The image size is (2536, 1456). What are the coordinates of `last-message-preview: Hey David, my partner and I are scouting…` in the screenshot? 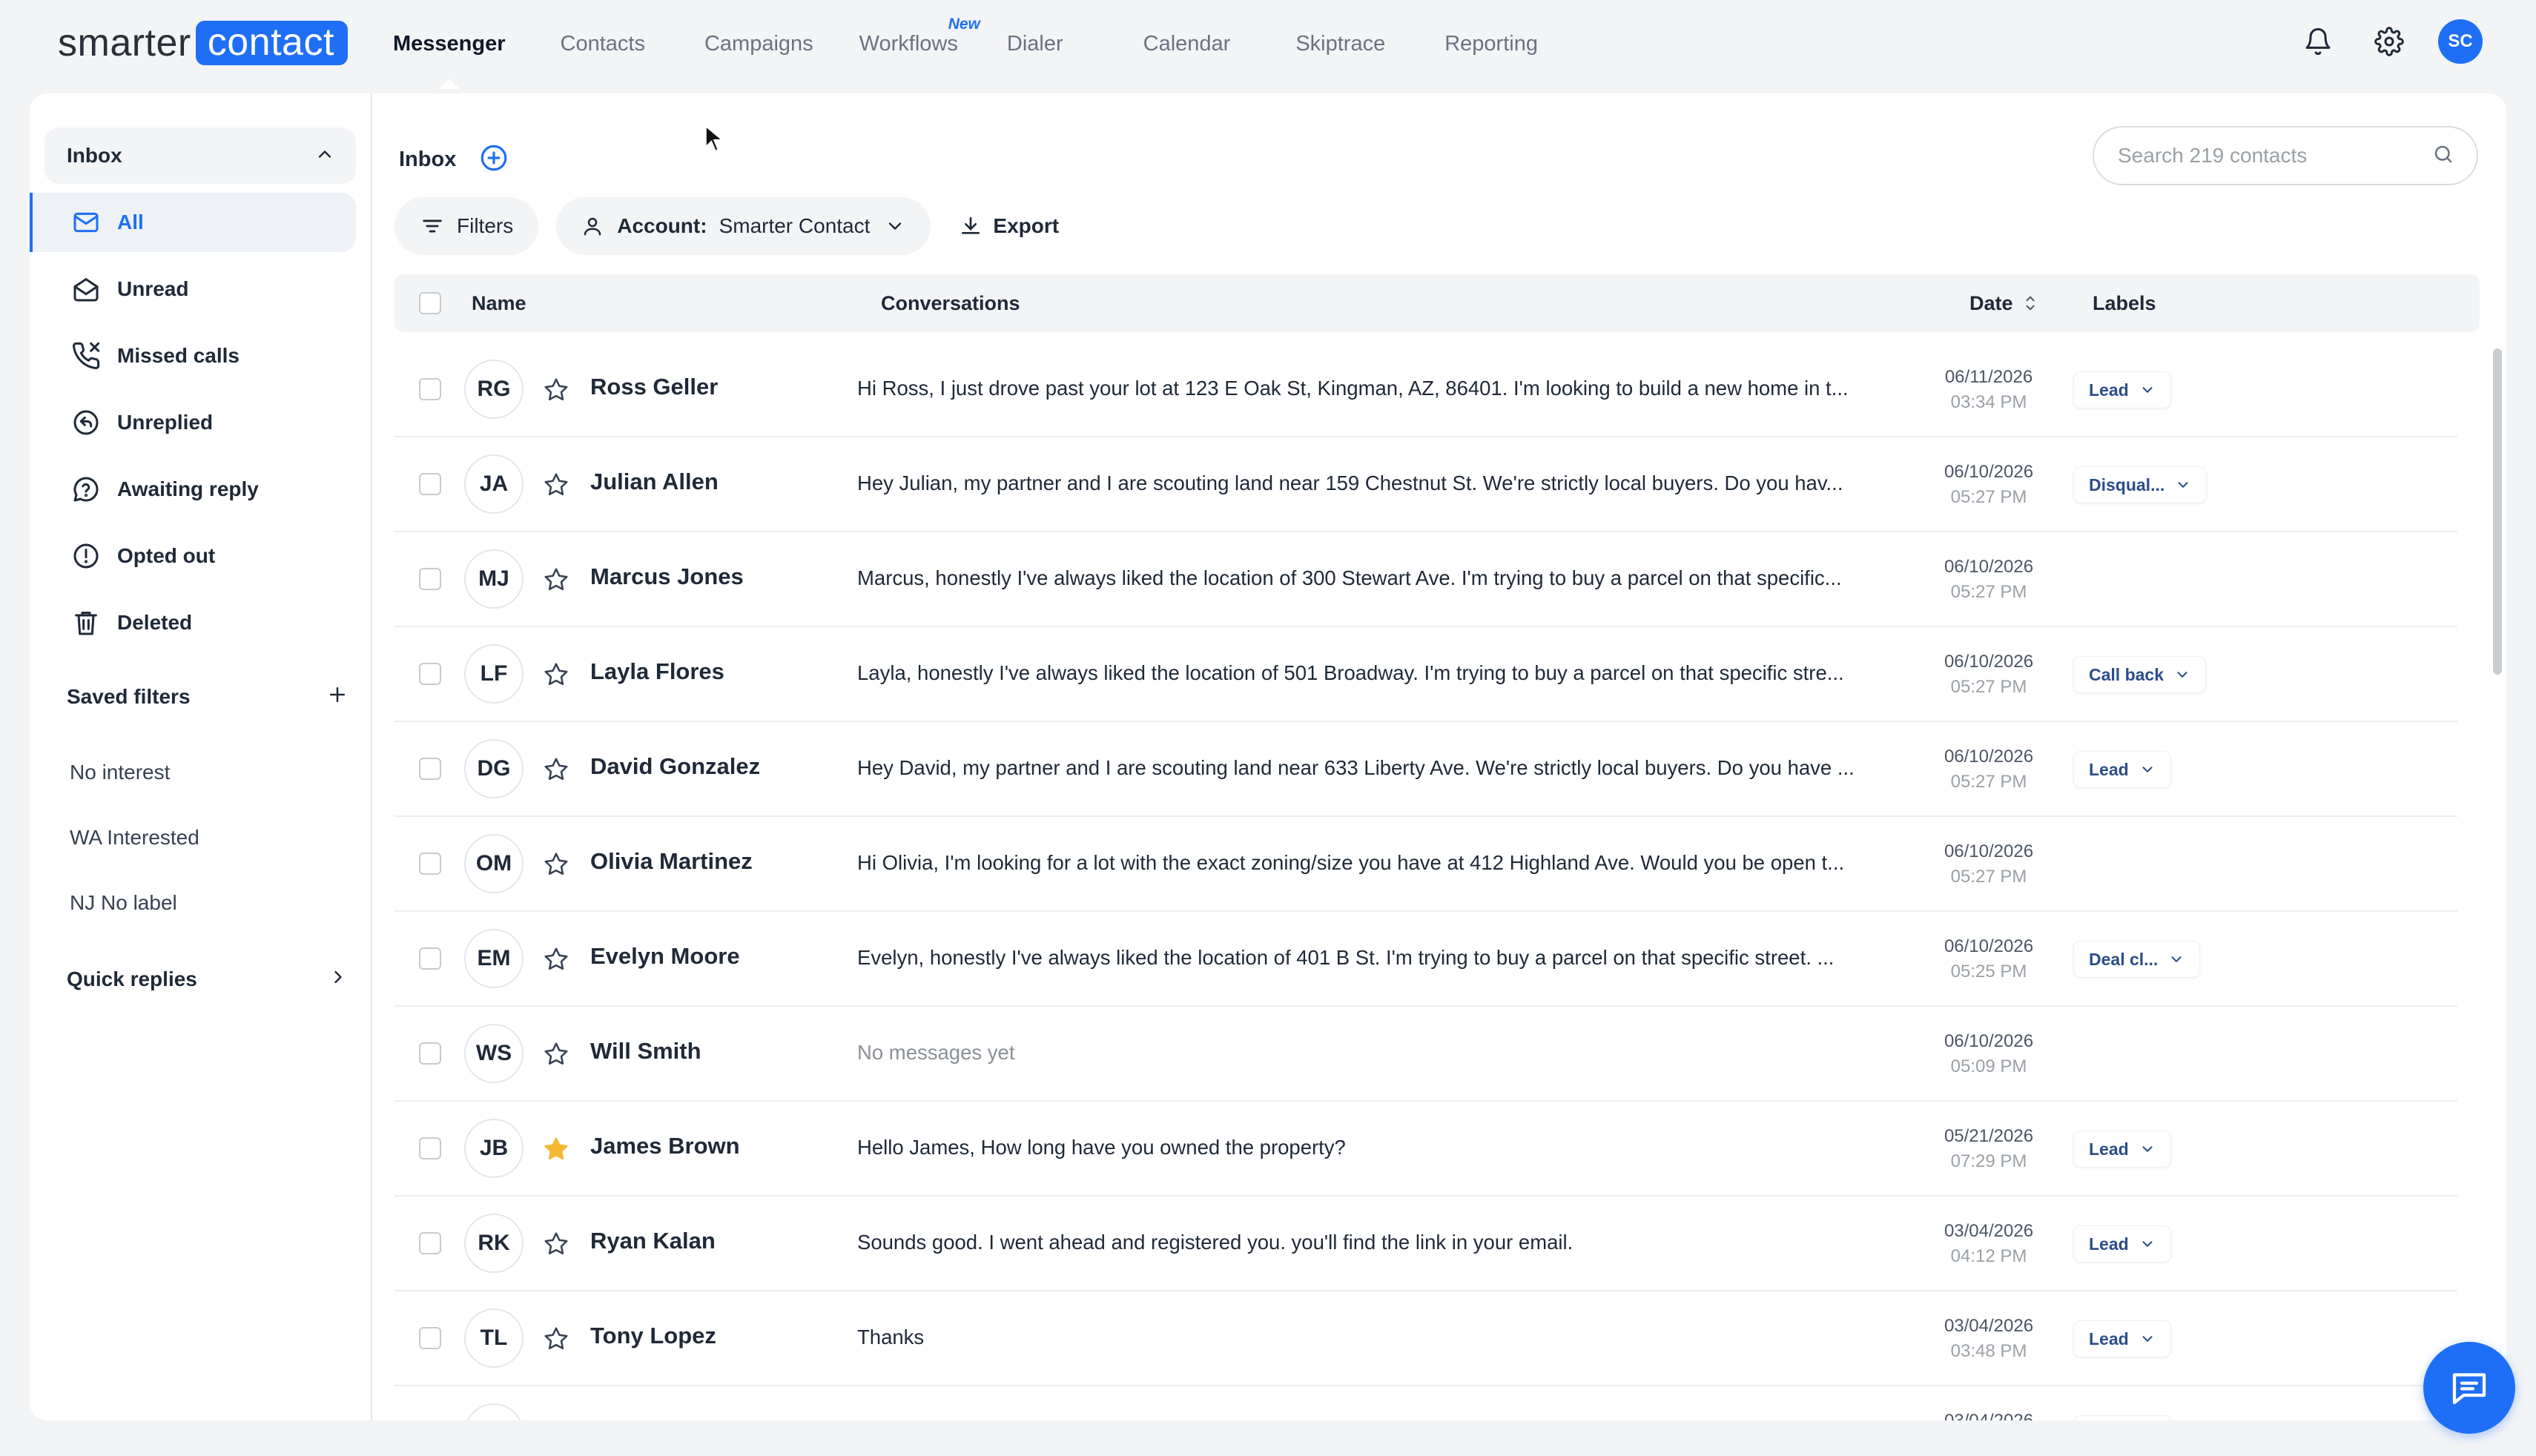 It's located at (1383, 768).